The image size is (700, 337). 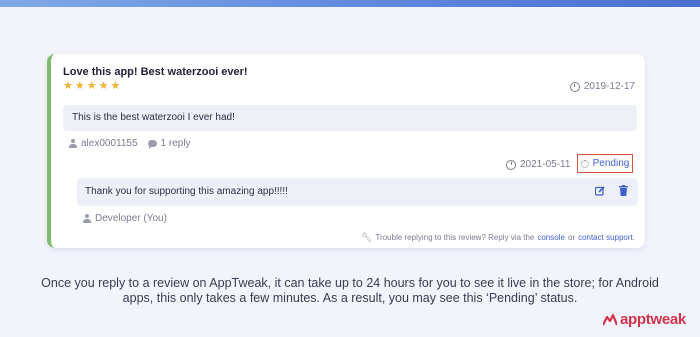 What do you see at coordinates (609, 86) in the screenshot?
I see `review-date-text: 2019-12-17` at bounding box center [609, 86].